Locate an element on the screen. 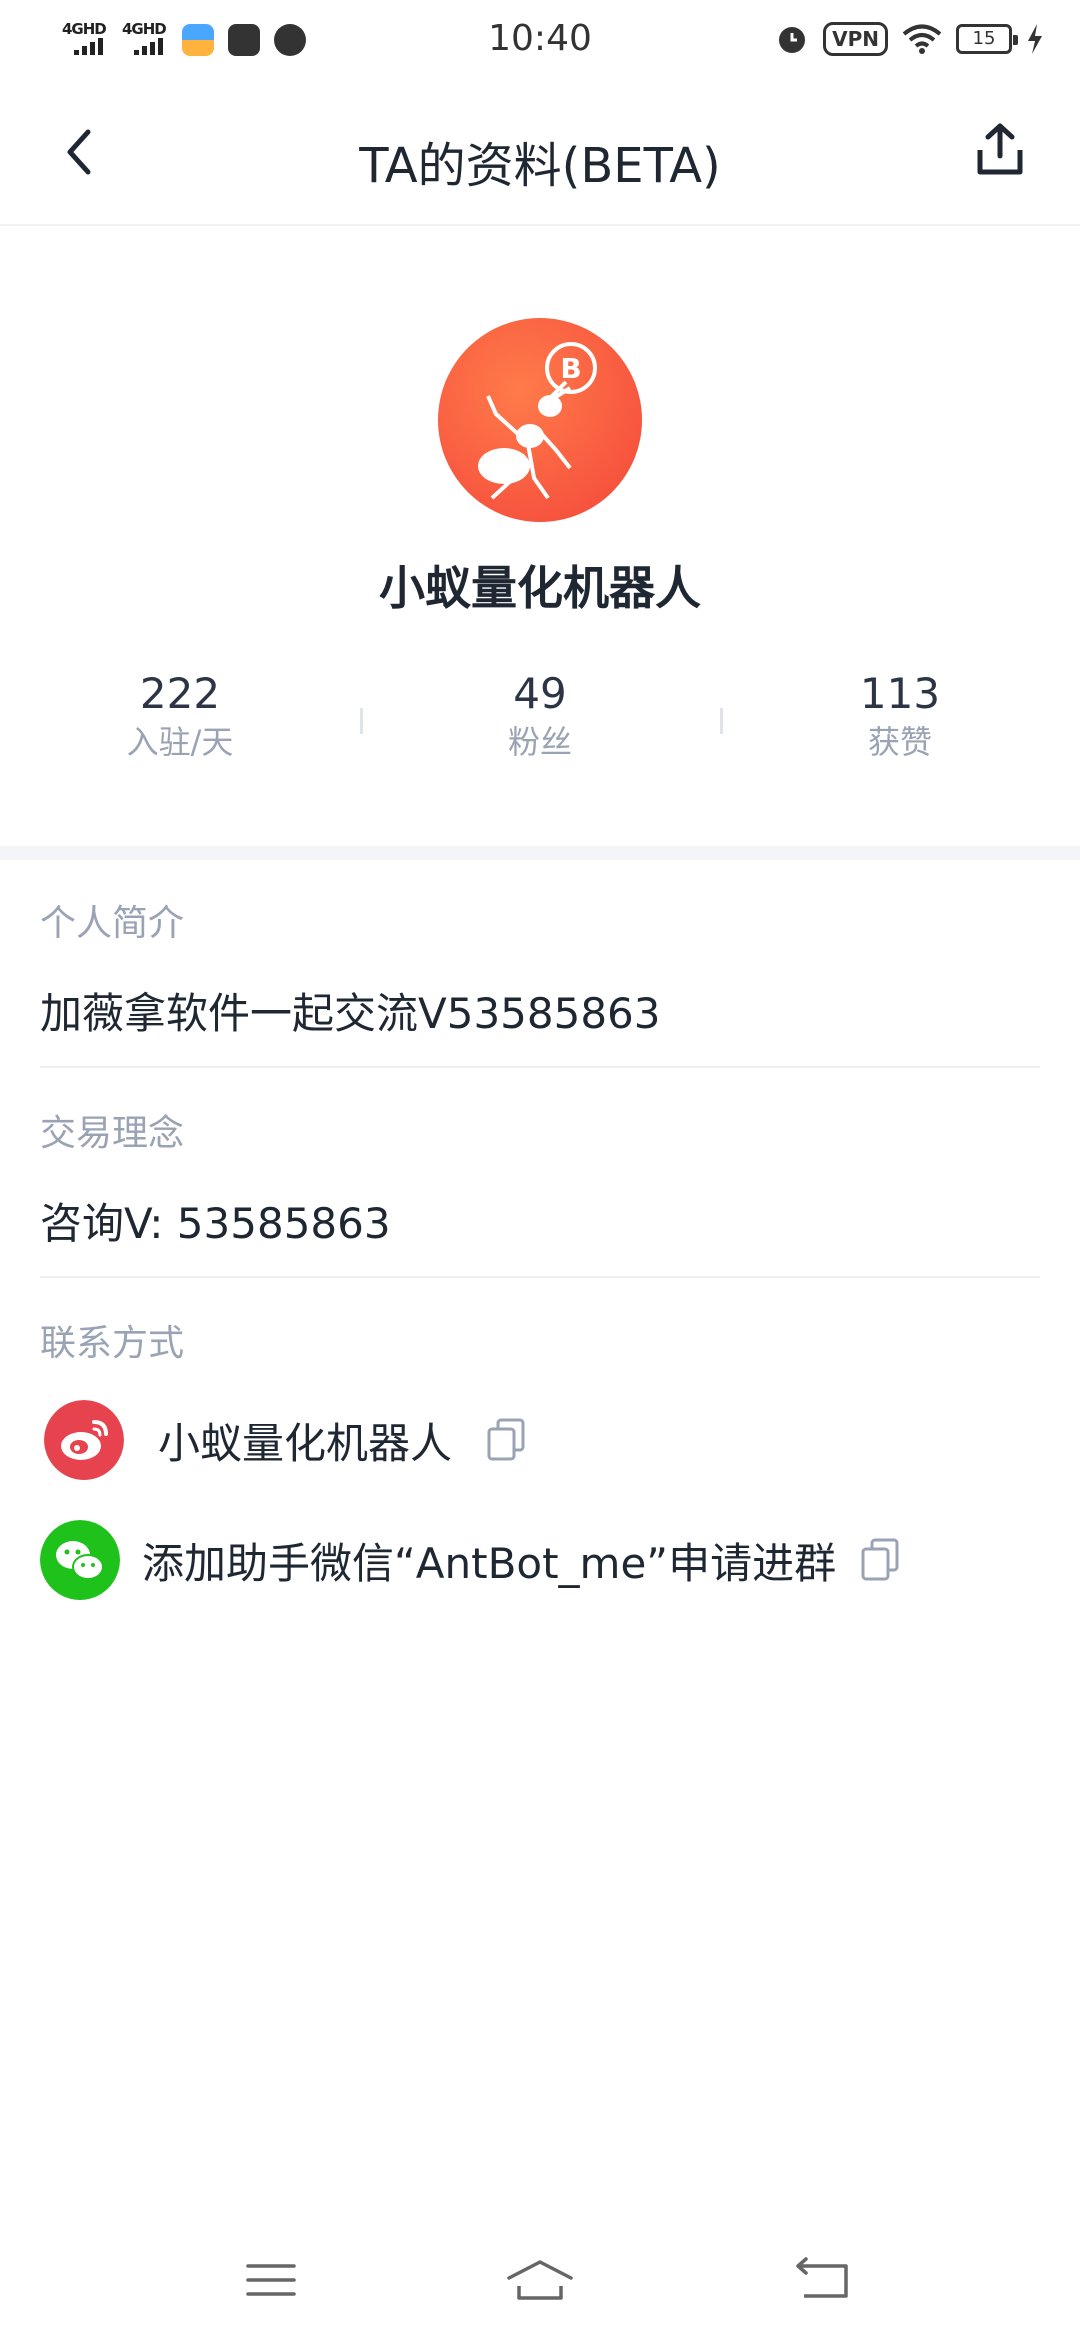  share-icon is located at coordinates (1000, 150).